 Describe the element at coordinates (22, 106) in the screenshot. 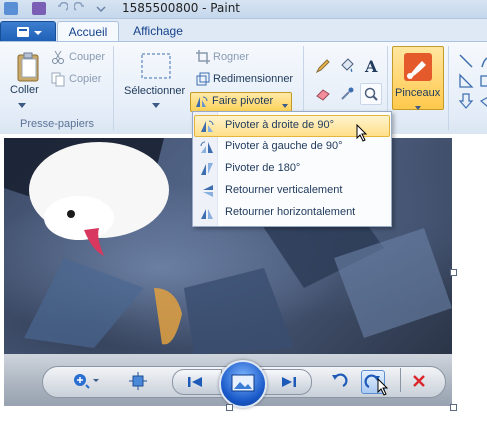

I see `paste-dropdown-icon` at that location.